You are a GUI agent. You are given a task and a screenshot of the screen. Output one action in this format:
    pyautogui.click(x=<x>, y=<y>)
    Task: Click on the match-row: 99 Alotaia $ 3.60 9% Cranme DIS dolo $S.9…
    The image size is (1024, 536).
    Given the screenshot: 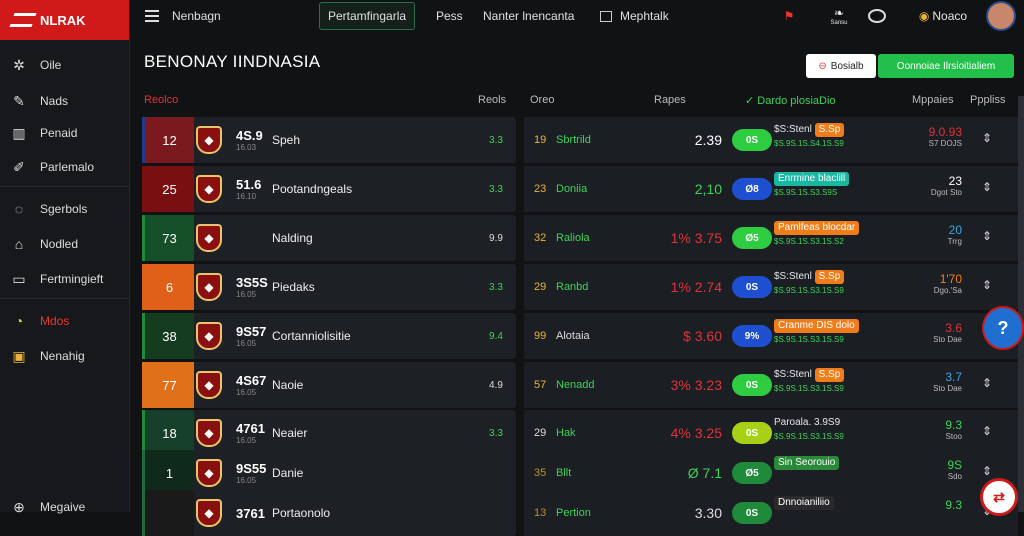 What is the action you would take?
    pyautogui.click(x=771, y=336)
    